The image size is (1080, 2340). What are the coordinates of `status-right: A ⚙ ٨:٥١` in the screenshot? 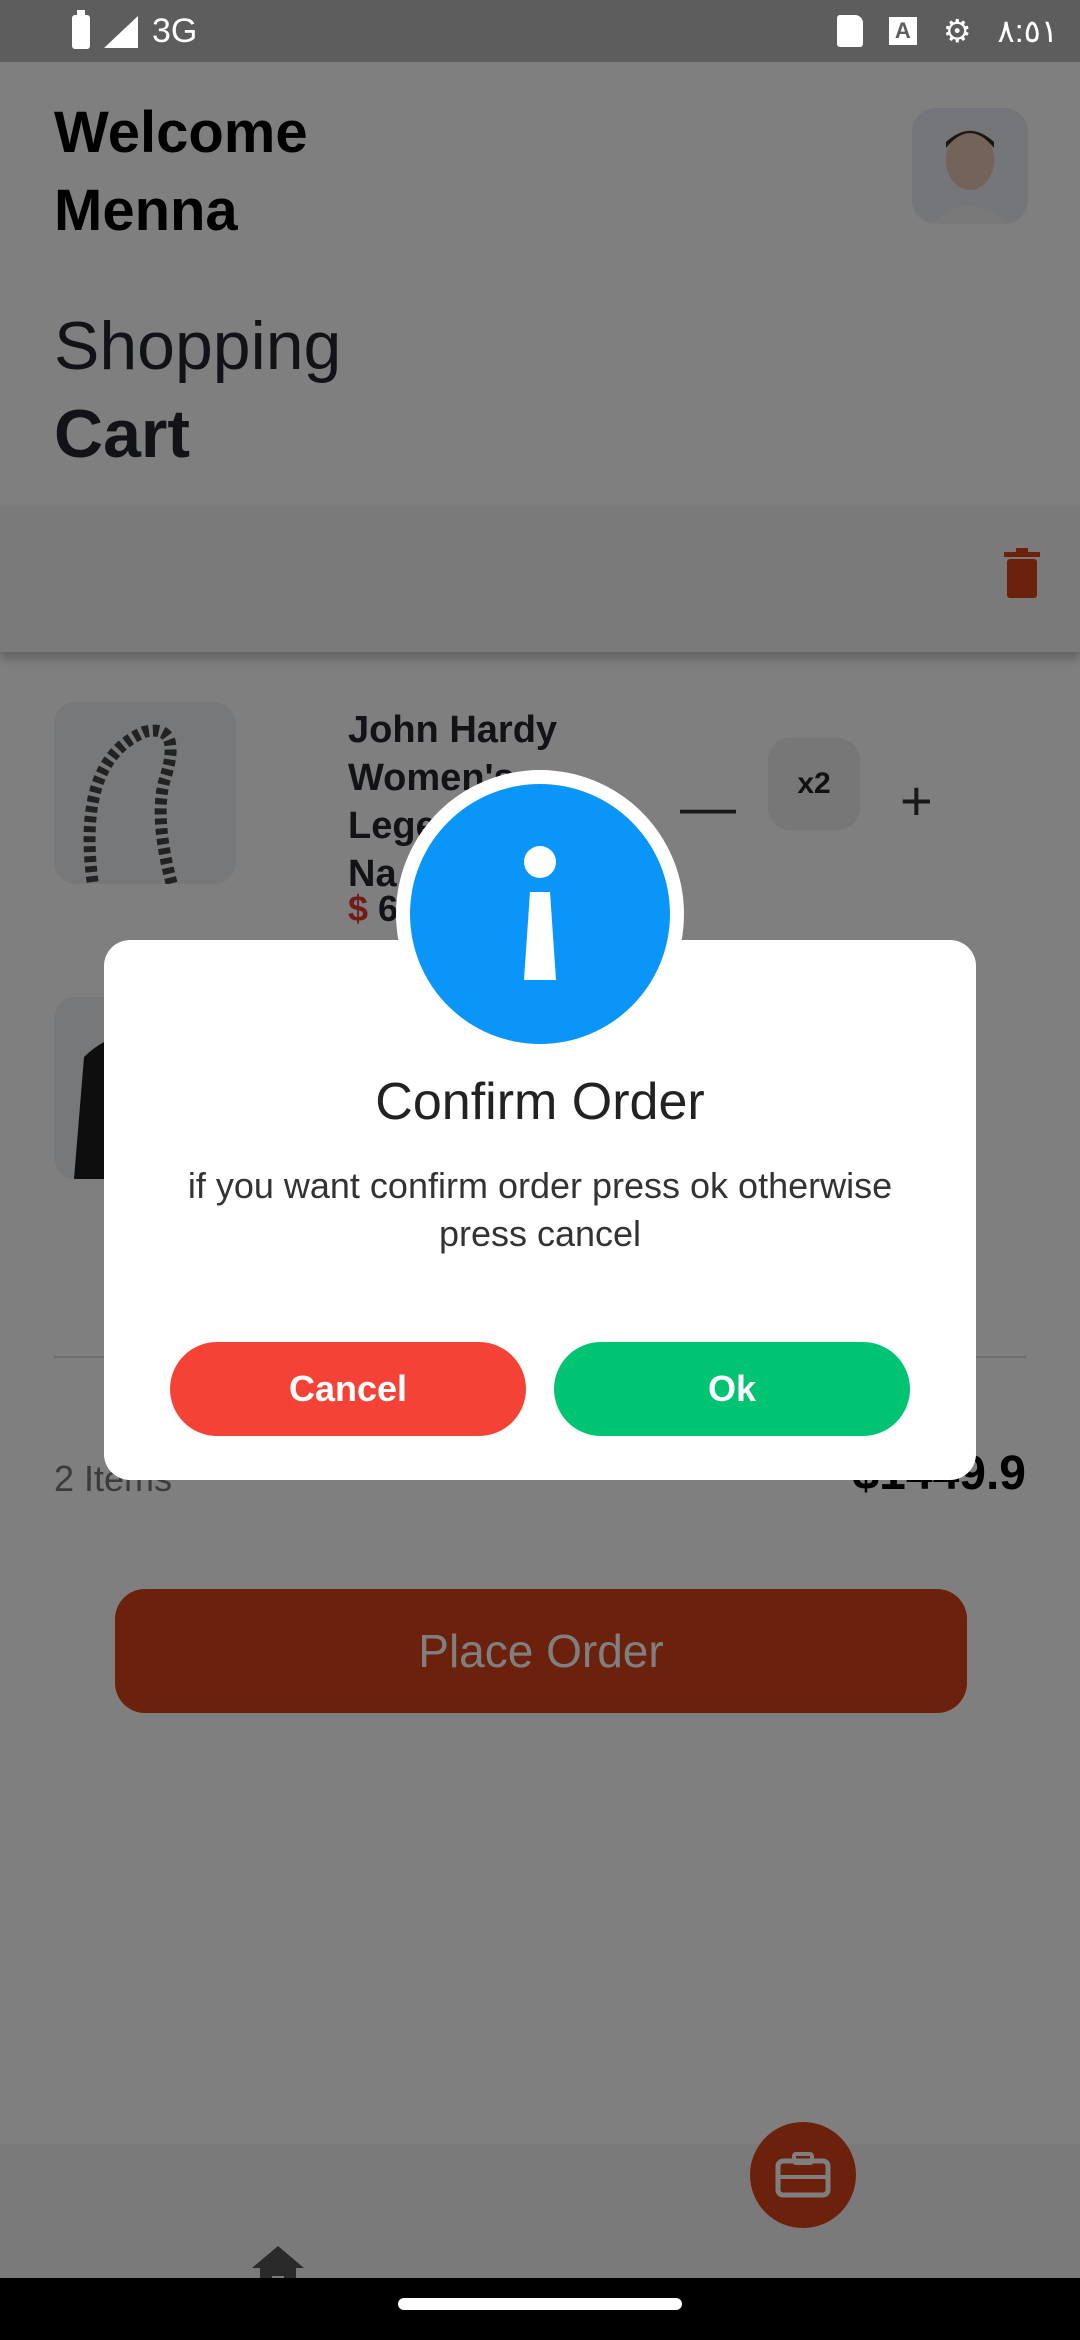 It's located at (947, 31).